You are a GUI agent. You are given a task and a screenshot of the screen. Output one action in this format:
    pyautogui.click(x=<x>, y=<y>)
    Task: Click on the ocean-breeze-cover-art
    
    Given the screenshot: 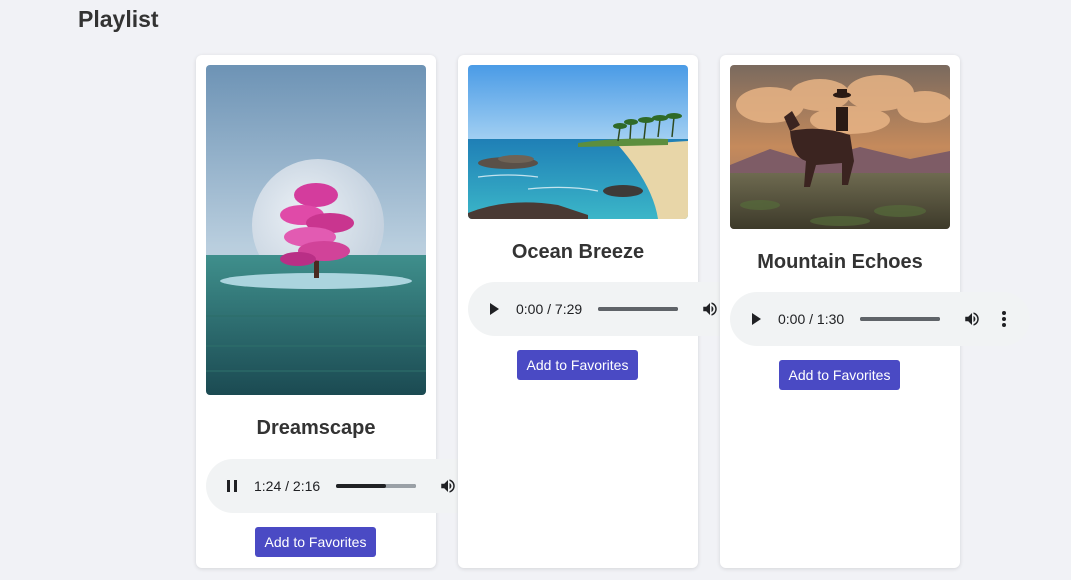 What is the action you would take?
    pyautogui.click(x=578, y=142)
    